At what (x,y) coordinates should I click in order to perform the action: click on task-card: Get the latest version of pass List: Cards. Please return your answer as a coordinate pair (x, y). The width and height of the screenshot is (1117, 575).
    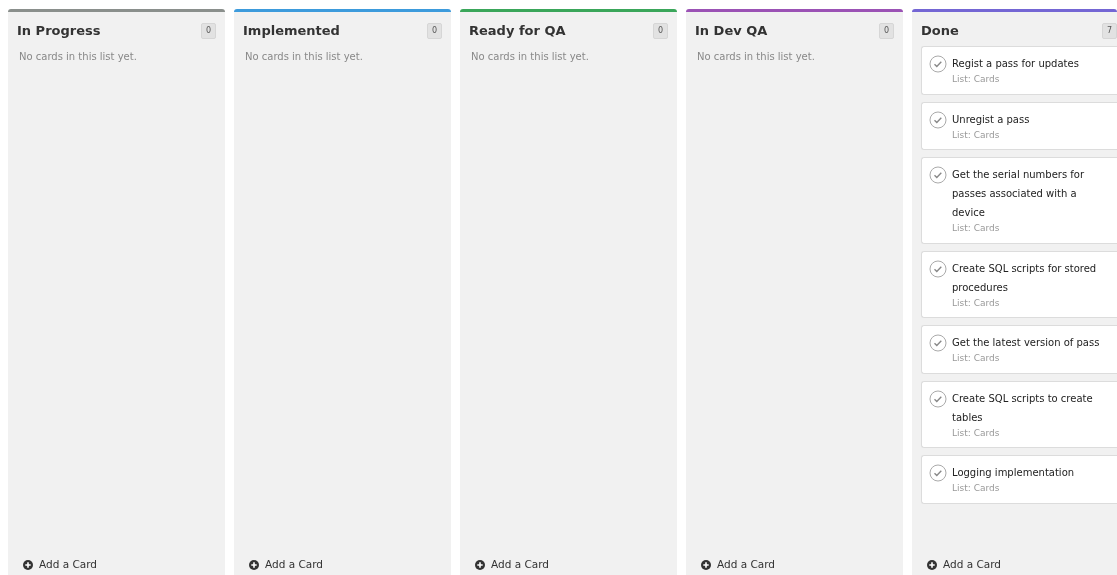
    Looking at the image, I should click on (1019, 349).